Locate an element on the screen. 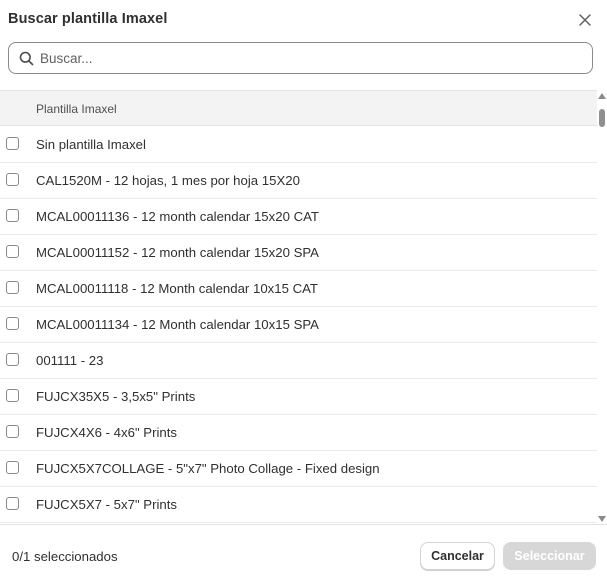 Image resolution: width=607 pixels, height=584 pixels. row-label: FUJCX35X5 - 3,5x5" Prints is located at coordinates (116, 396).